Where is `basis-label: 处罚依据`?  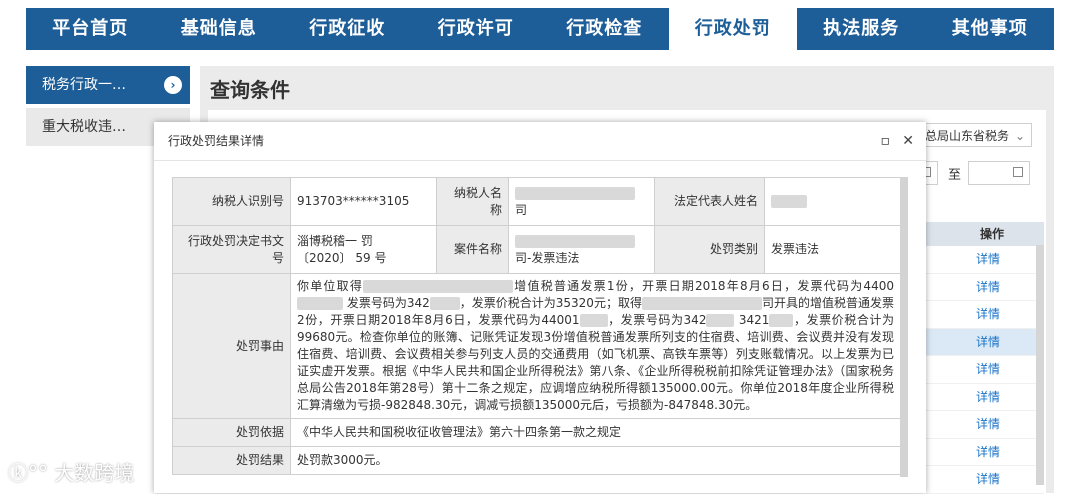
basis-label: 处罚依据 is located at coordinates (231, 432).